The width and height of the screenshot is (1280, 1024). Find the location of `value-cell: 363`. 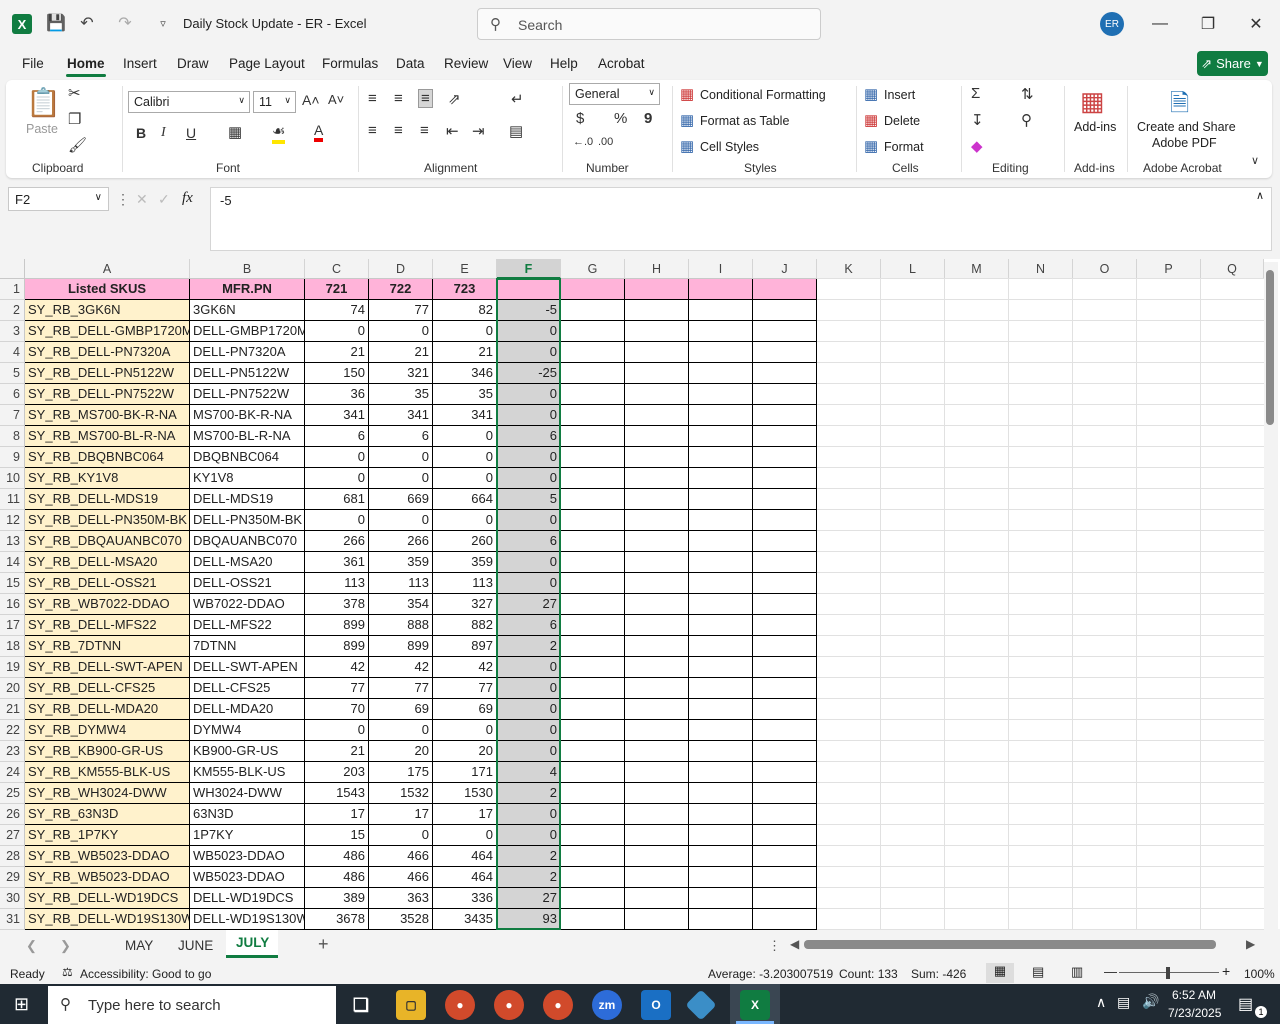

value-cell: 363 is located at coordinates (401, 898).